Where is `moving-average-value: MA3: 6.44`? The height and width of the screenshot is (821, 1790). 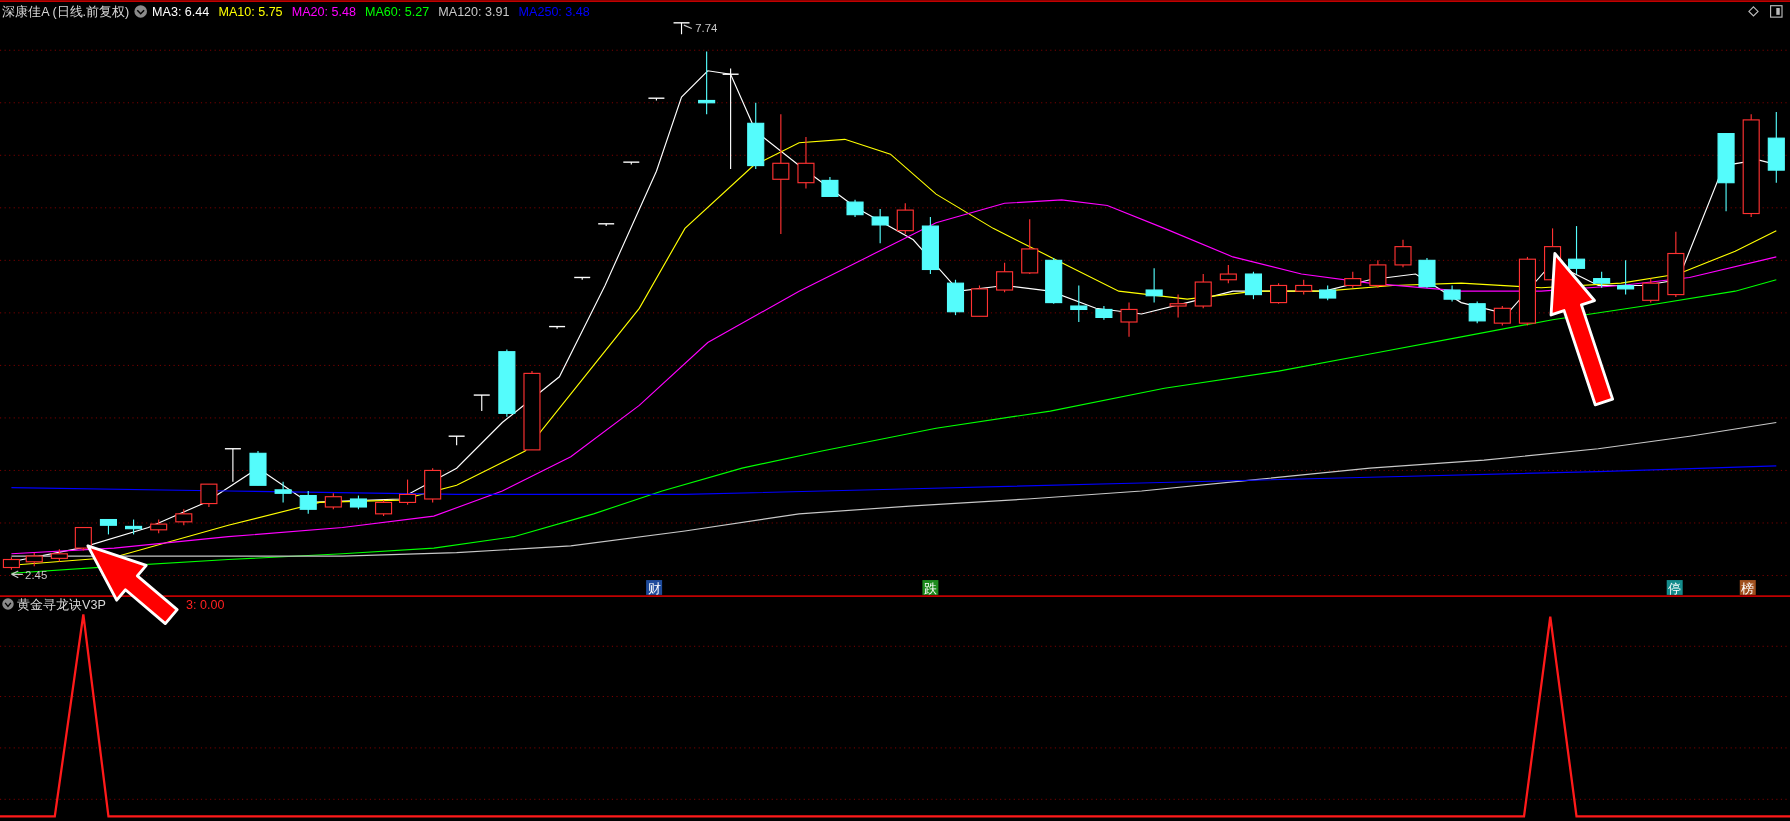 moving-average-value: MA3: 6.44 is located at coordinates (181, 12).